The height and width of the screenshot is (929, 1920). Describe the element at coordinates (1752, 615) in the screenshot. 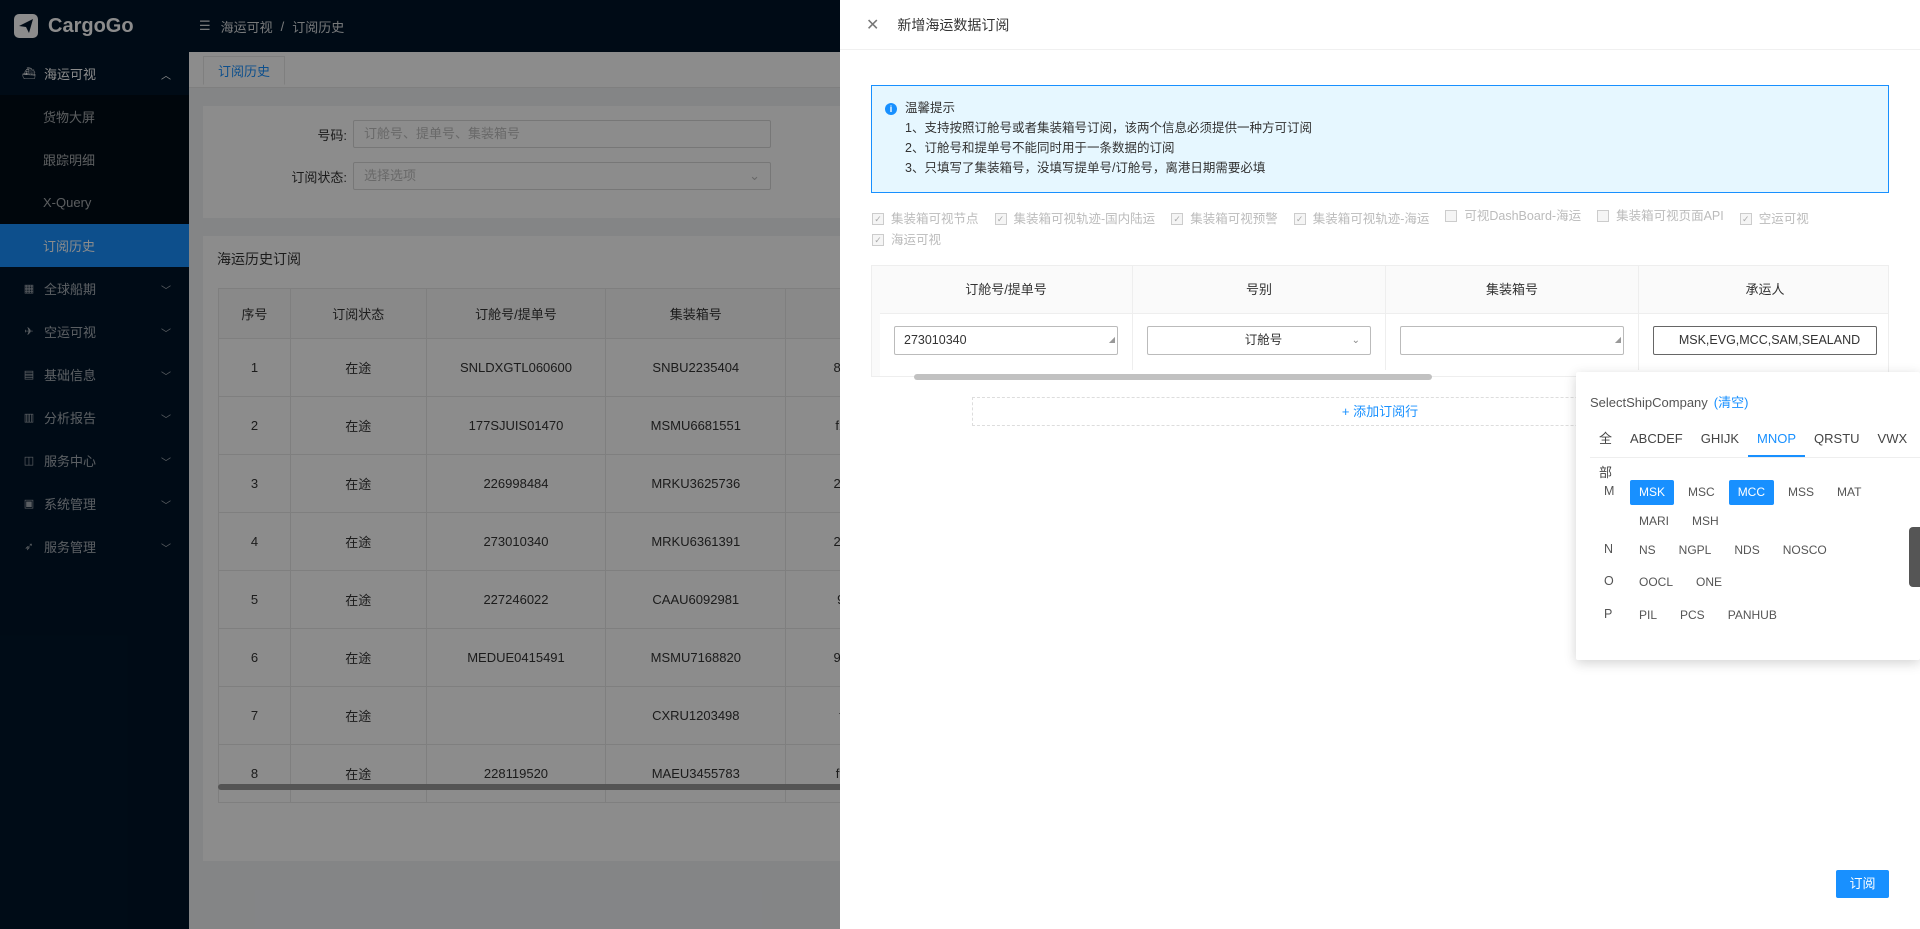

I see `carrier-option: PANHUB` at that location.